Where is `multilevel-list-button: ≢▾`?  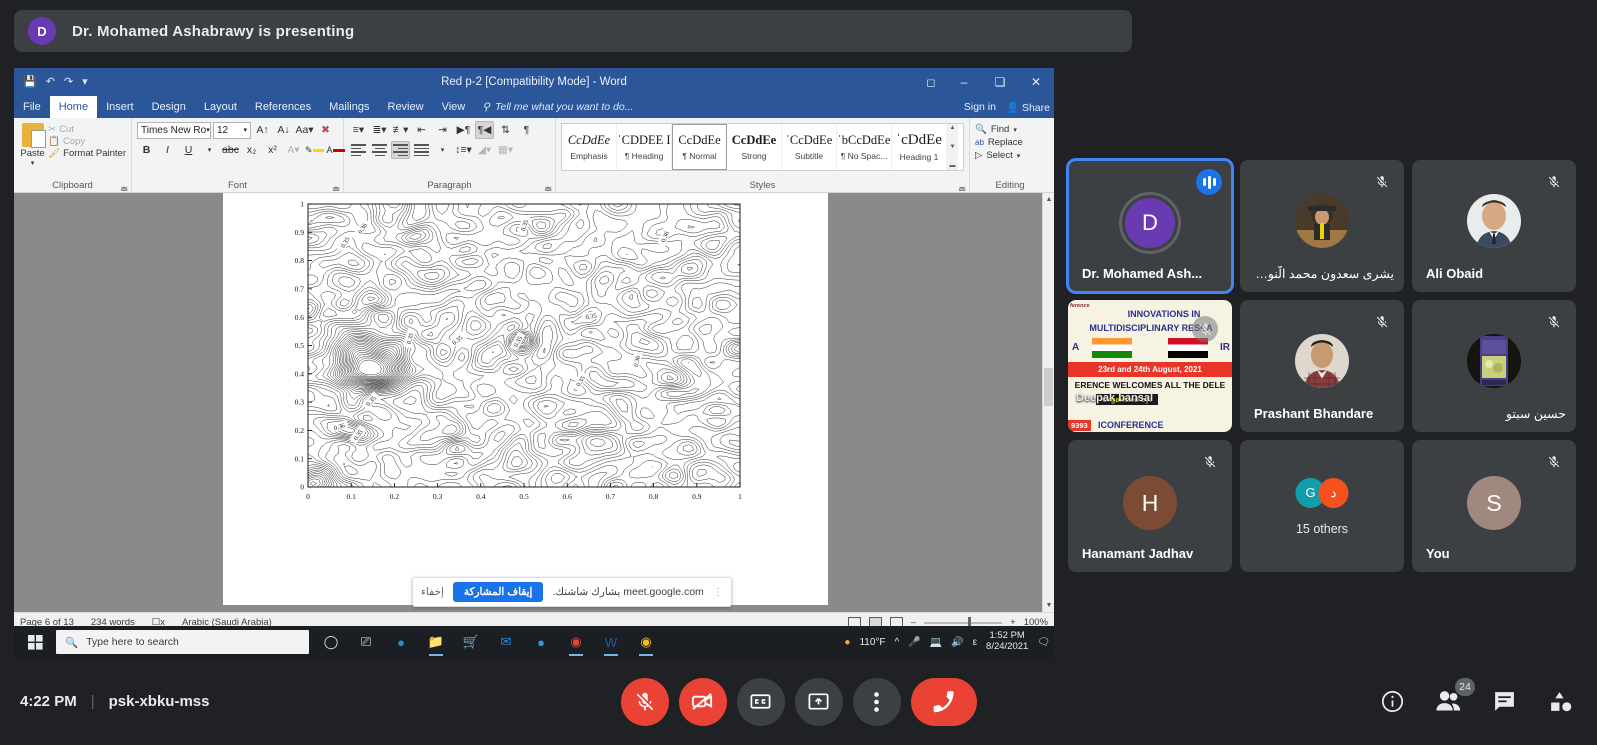
multilevel-list-button: ≢▾ is located at coordinates (400, 130).